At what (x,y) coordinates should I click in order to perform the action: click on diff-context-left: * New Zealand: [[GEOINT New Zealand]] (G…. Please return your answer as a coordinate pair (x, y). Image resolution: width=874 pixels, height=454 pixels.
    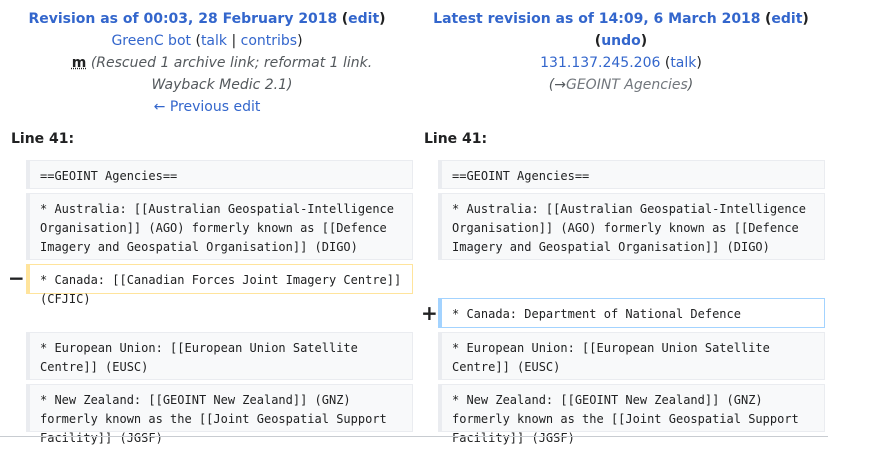
    Looking at the image, I should click on (219, 414).